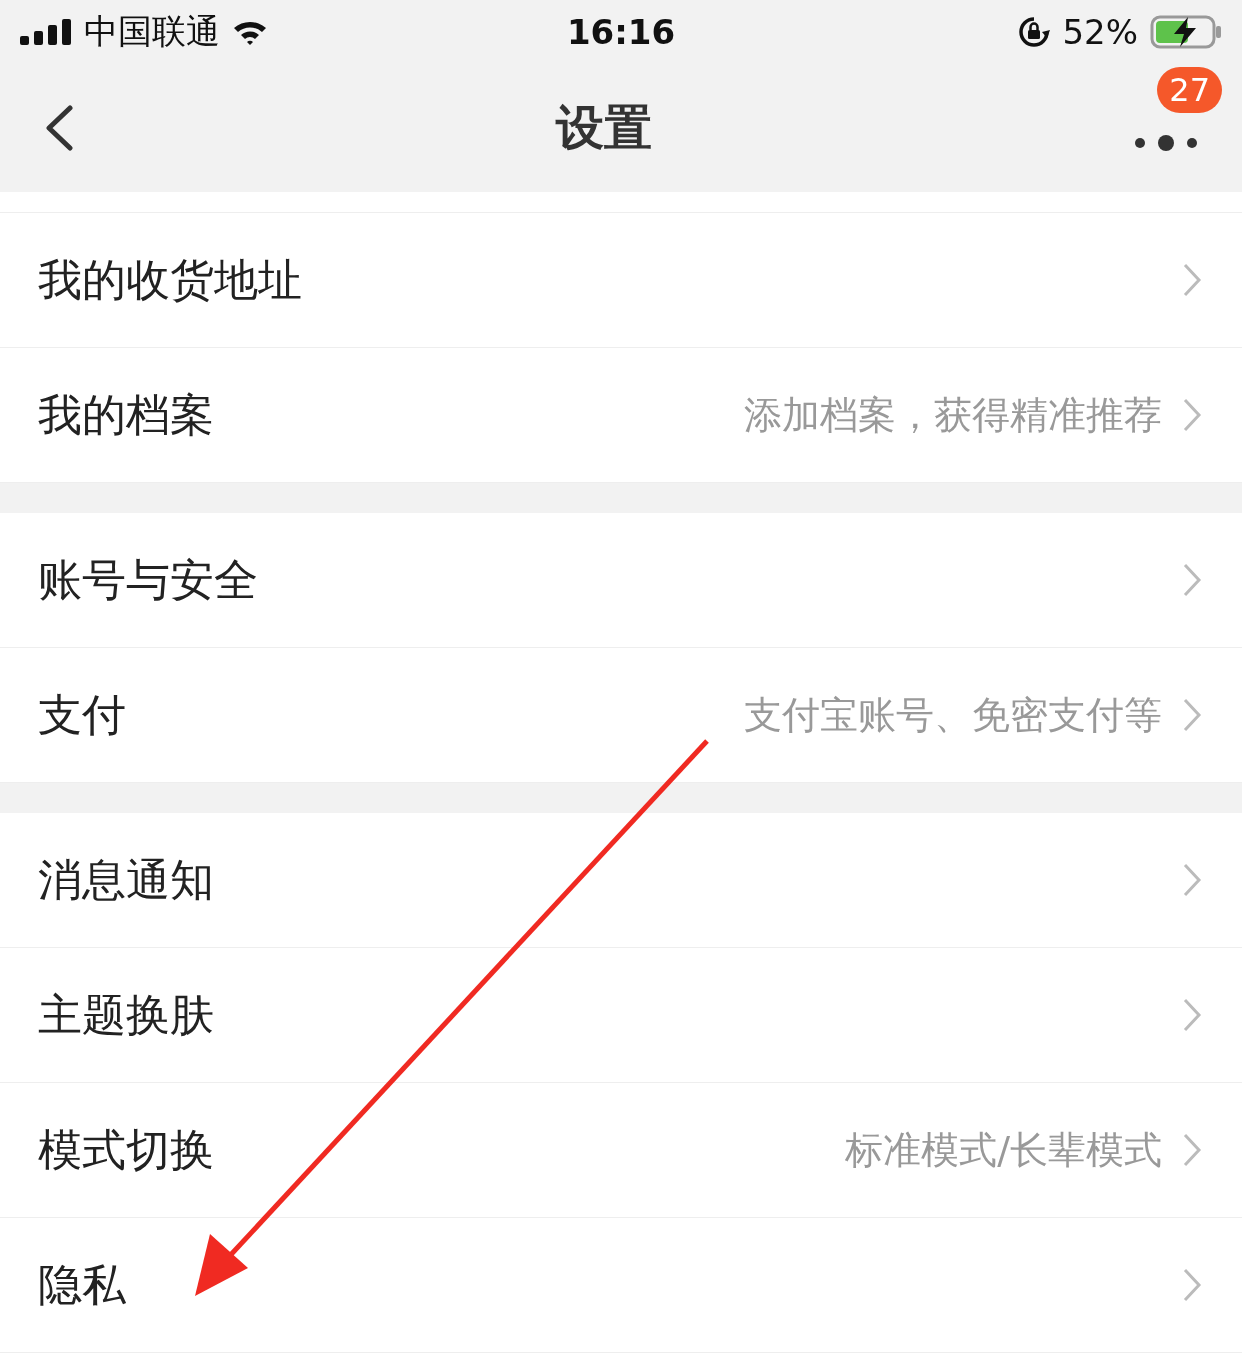 The width and height of the screenshot is (1242, 1364). What do you see at coordinates (1100, 32) in the screenshot?
I see `battery-percent: 52%` at bounding box center [1100, 32].